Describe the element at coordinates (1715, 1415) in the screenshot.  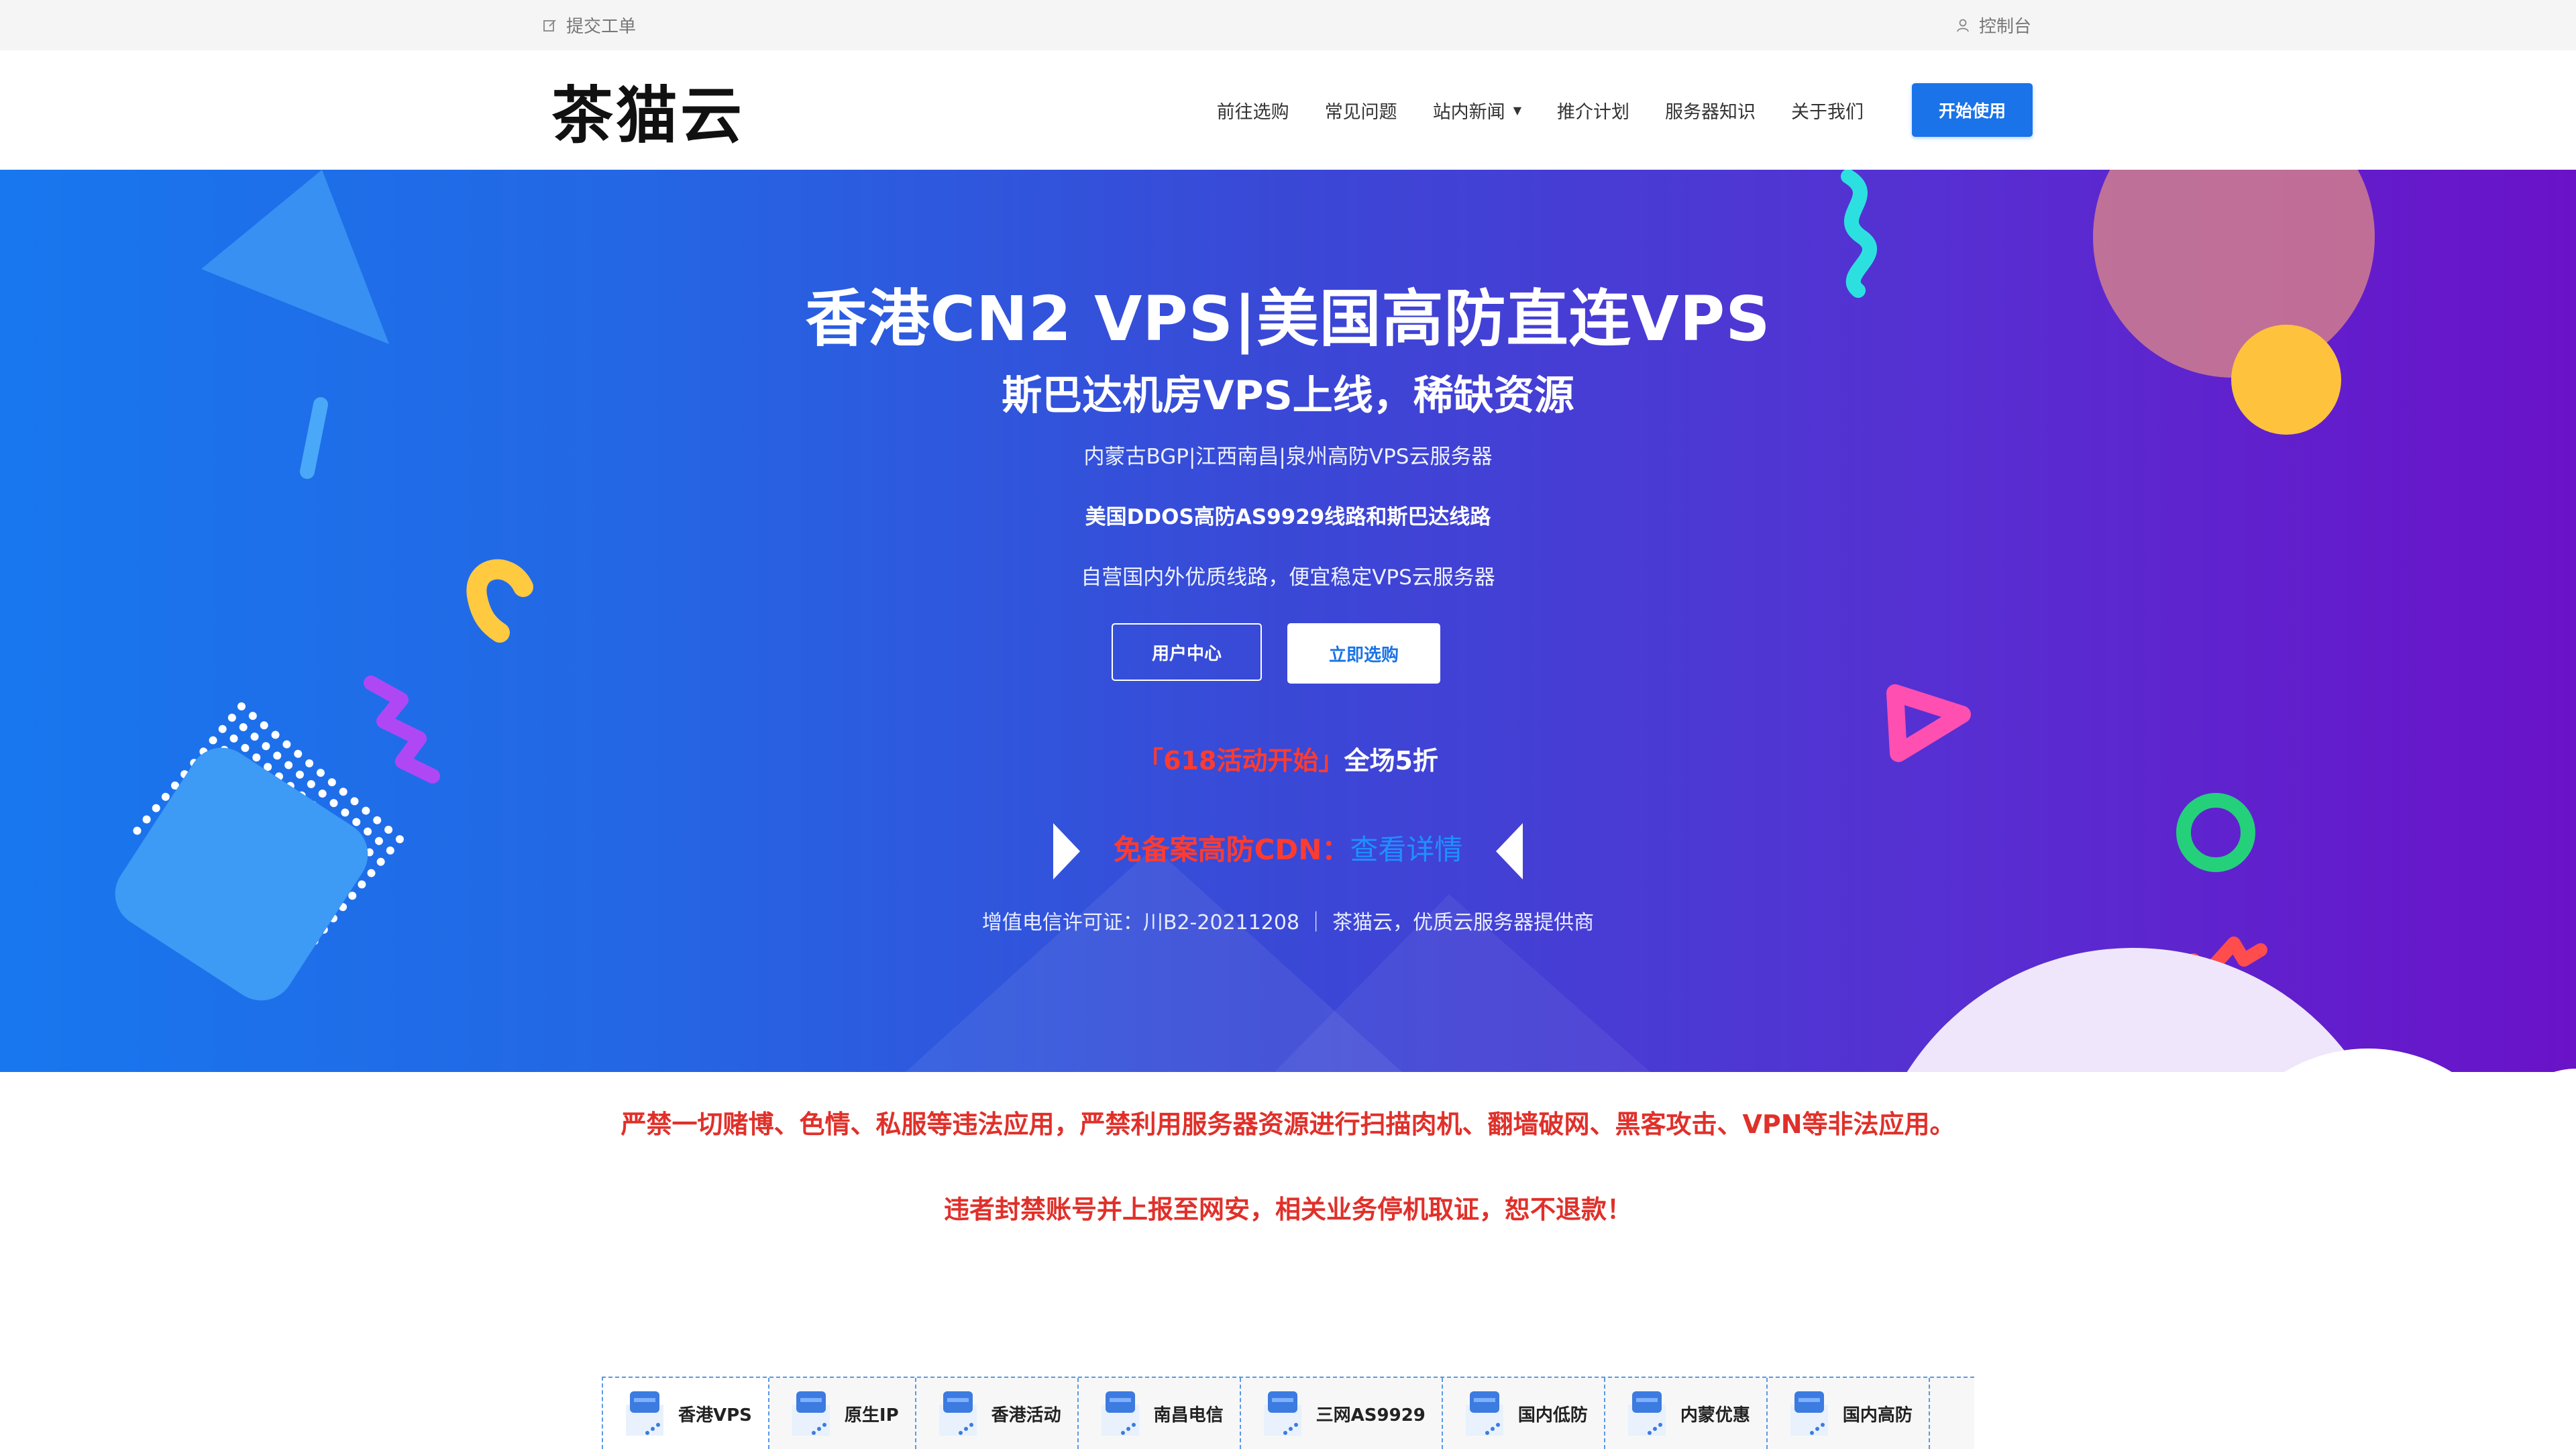
I see `tab-label: 内蒙优惠` at that location.